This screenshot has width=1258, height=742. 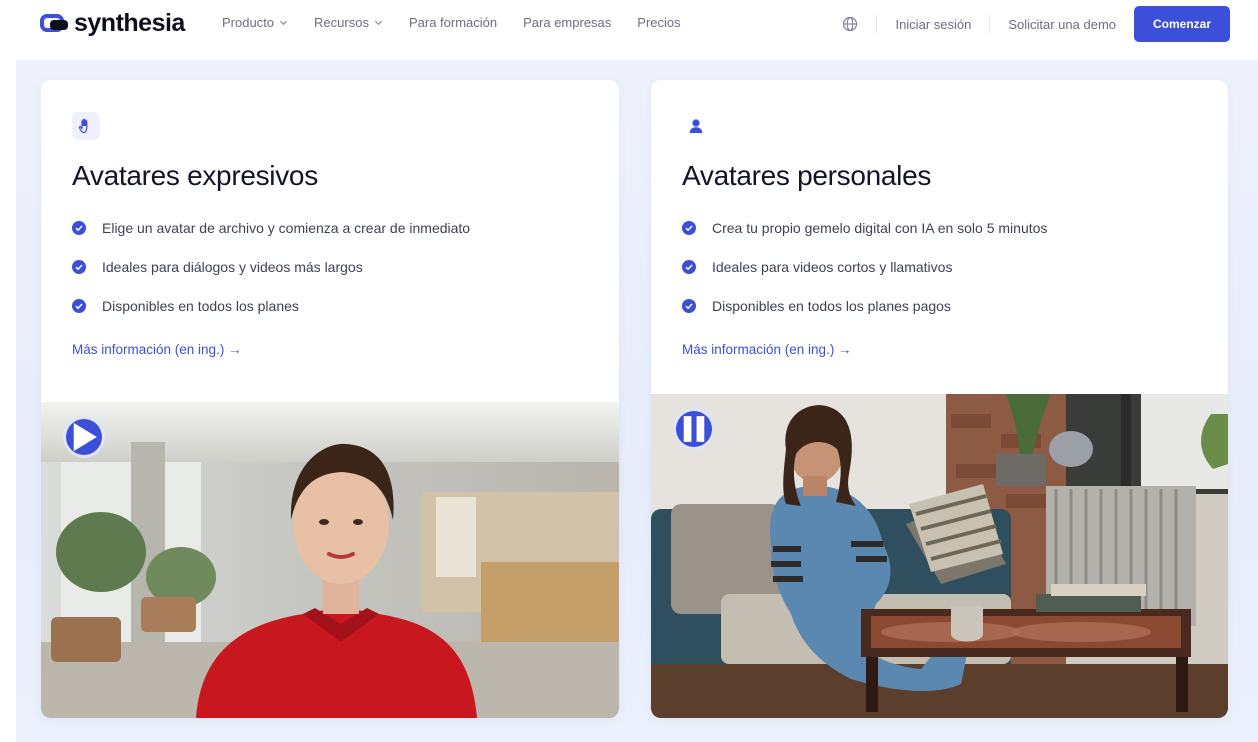 I want to click on feature-item: Disponibles en todos los planes, so click(x=271, y=305).